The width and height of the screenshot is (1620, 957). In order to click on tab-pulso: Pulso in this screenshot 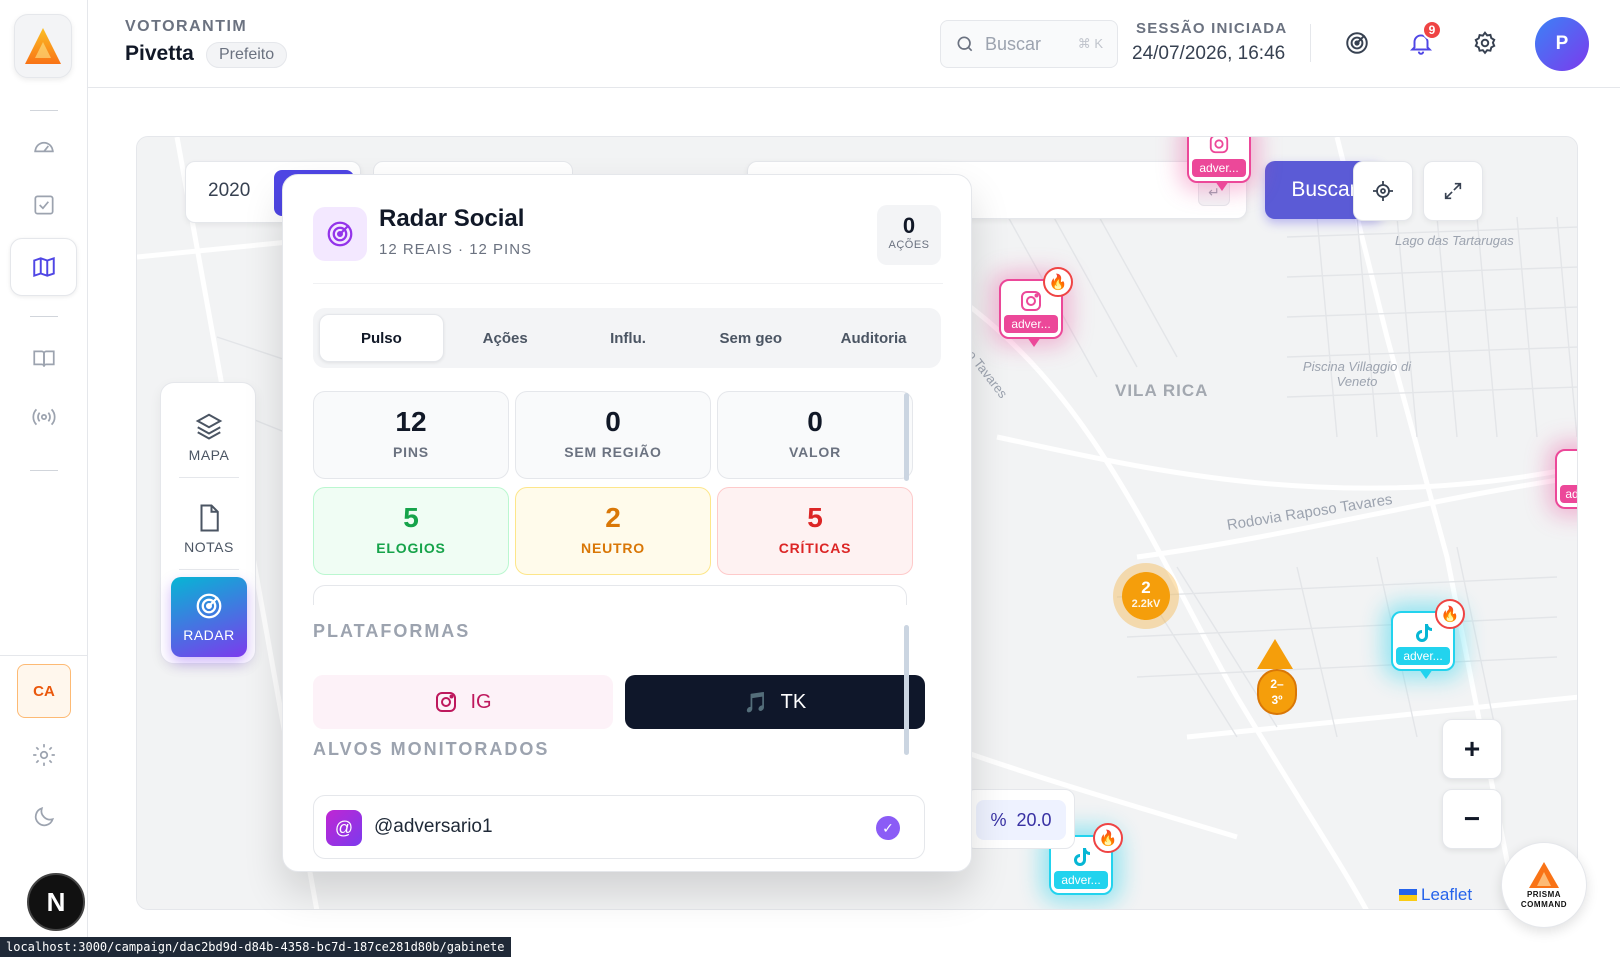, I will do `click(381, 338)`.